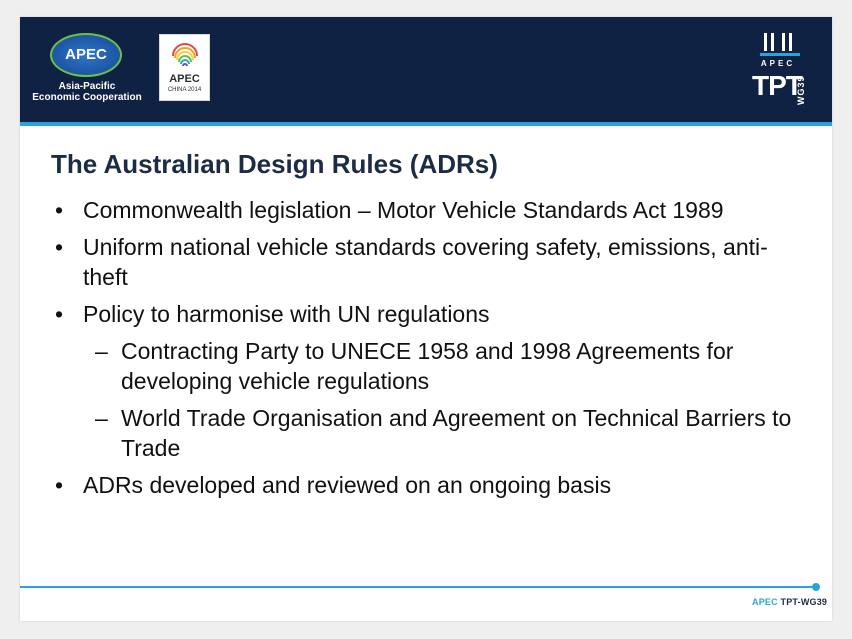 This screenshot has height=639, width=852. What do you see at coordinates (184, 90) in the screenshot?
I see `china-logo-year-text: CHINA 2014` at bounding box center [184, 90].